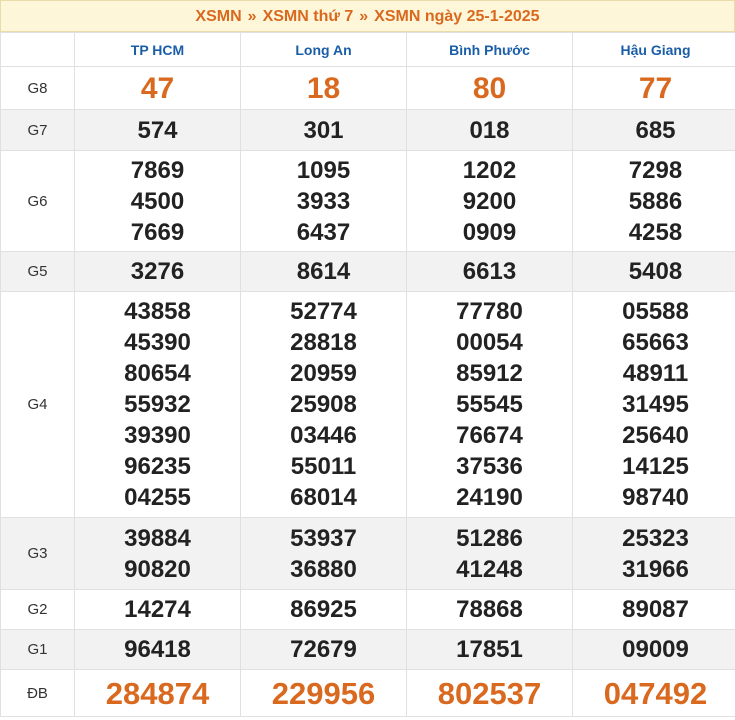 The height and width of the screenshot is (720, 735). What do you see at coordinates (489, 693) in the screenshot?
I see `result-number: 802537` at bounding box center [489, 693].